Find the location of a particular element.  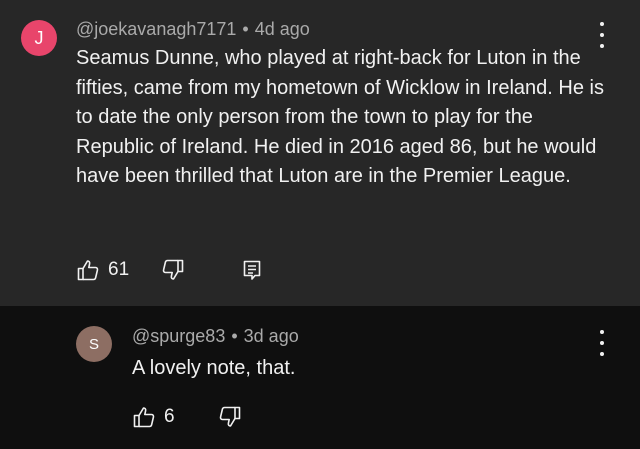

like-button: 6 is located at coordinates (153, 417).